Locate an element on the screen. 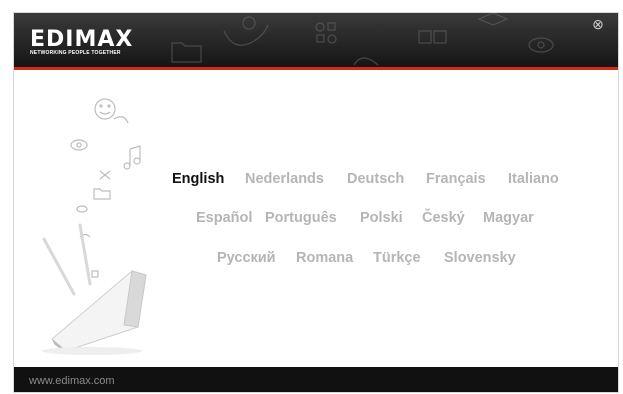  language-magyar: Magyar is located at coordinates (508, 218).